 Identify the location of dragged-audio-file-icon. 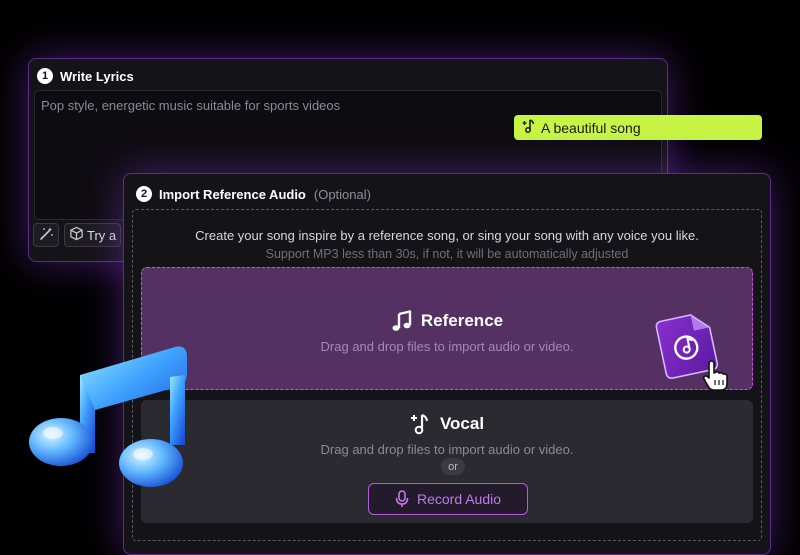
(693, 355).